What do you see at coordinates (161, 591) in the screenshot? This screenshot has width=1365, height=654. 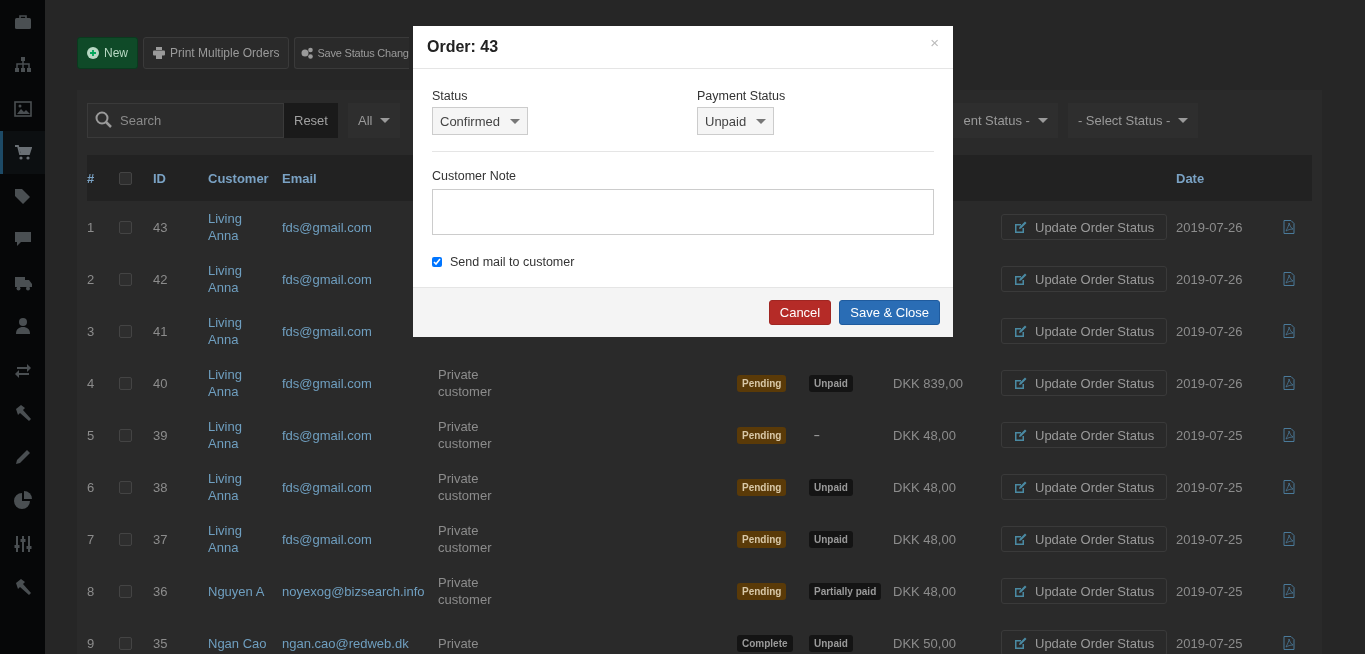 I see `order-id: 36` at bounding box center [161, 591].